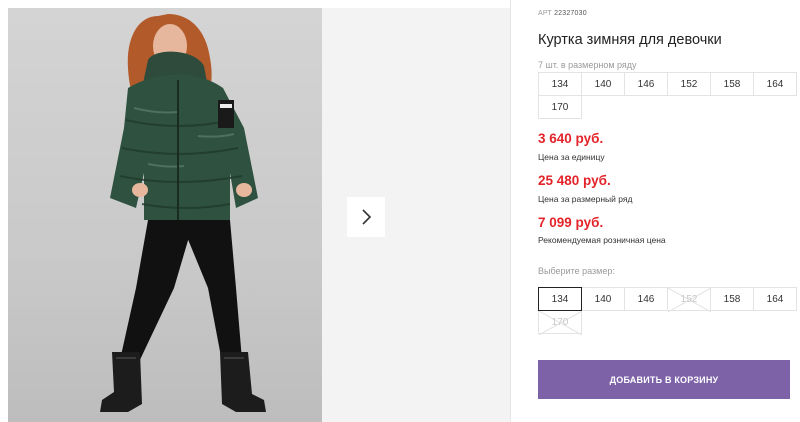 This screenshot has width=800, height=422. I want to click on row-price-label: Цена за размерный ряд, so click(585, 199).